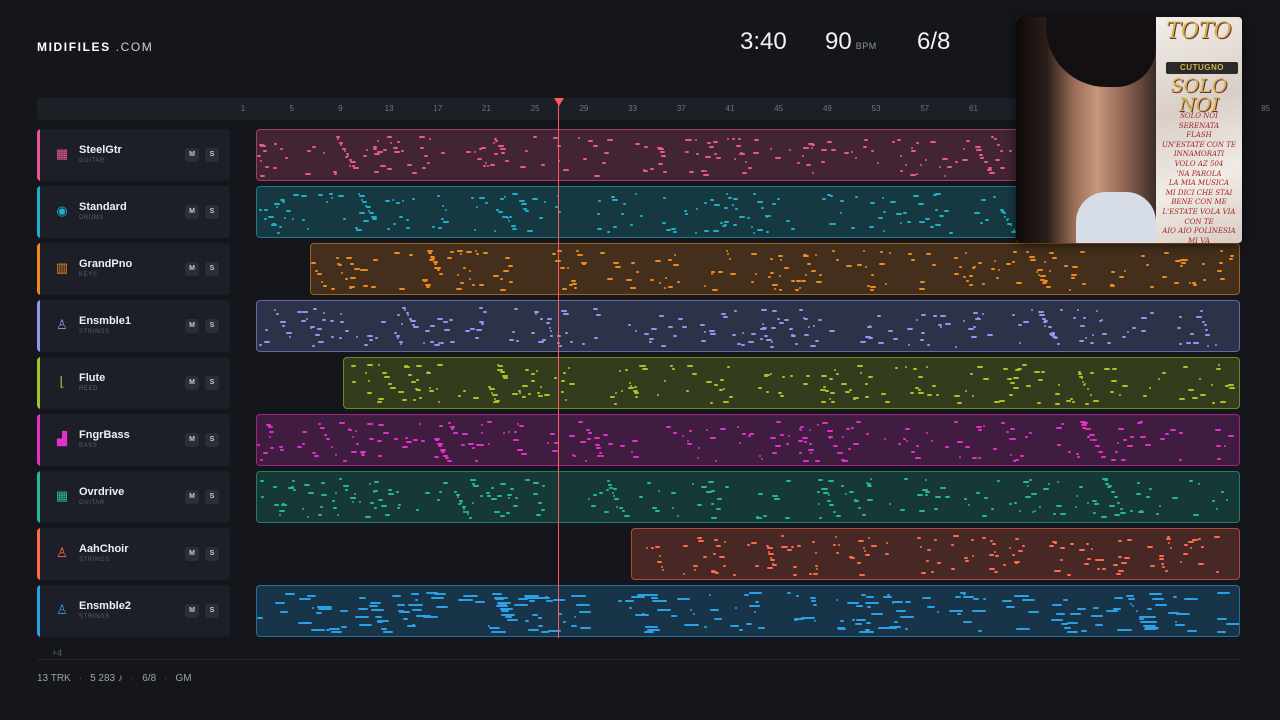 The height and width of the screenshot is (720, 1280). I want to click on clip-ensmble1, so click(748, 326).